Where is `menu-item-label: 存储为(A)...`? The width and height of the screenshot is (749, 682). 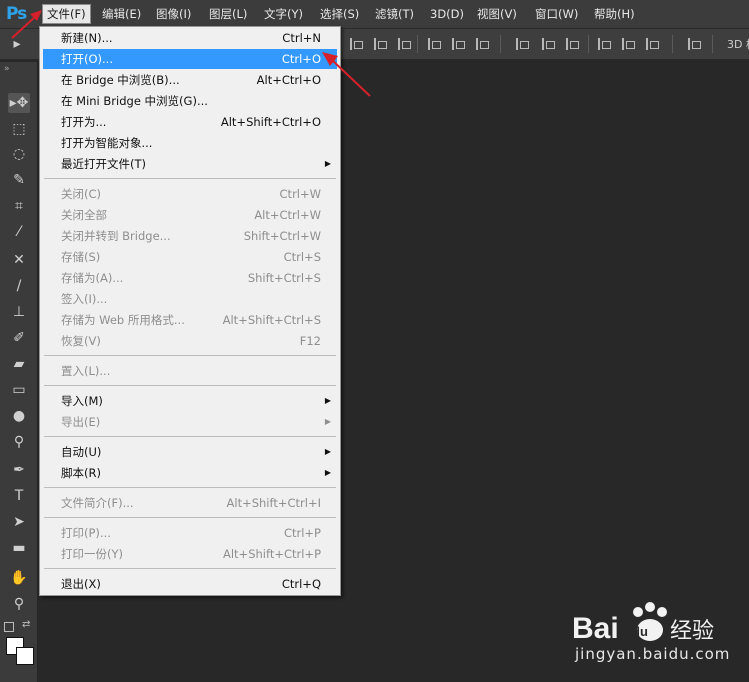
menu-item-label: 存储为(A)... is located at coordinates (92, 278).